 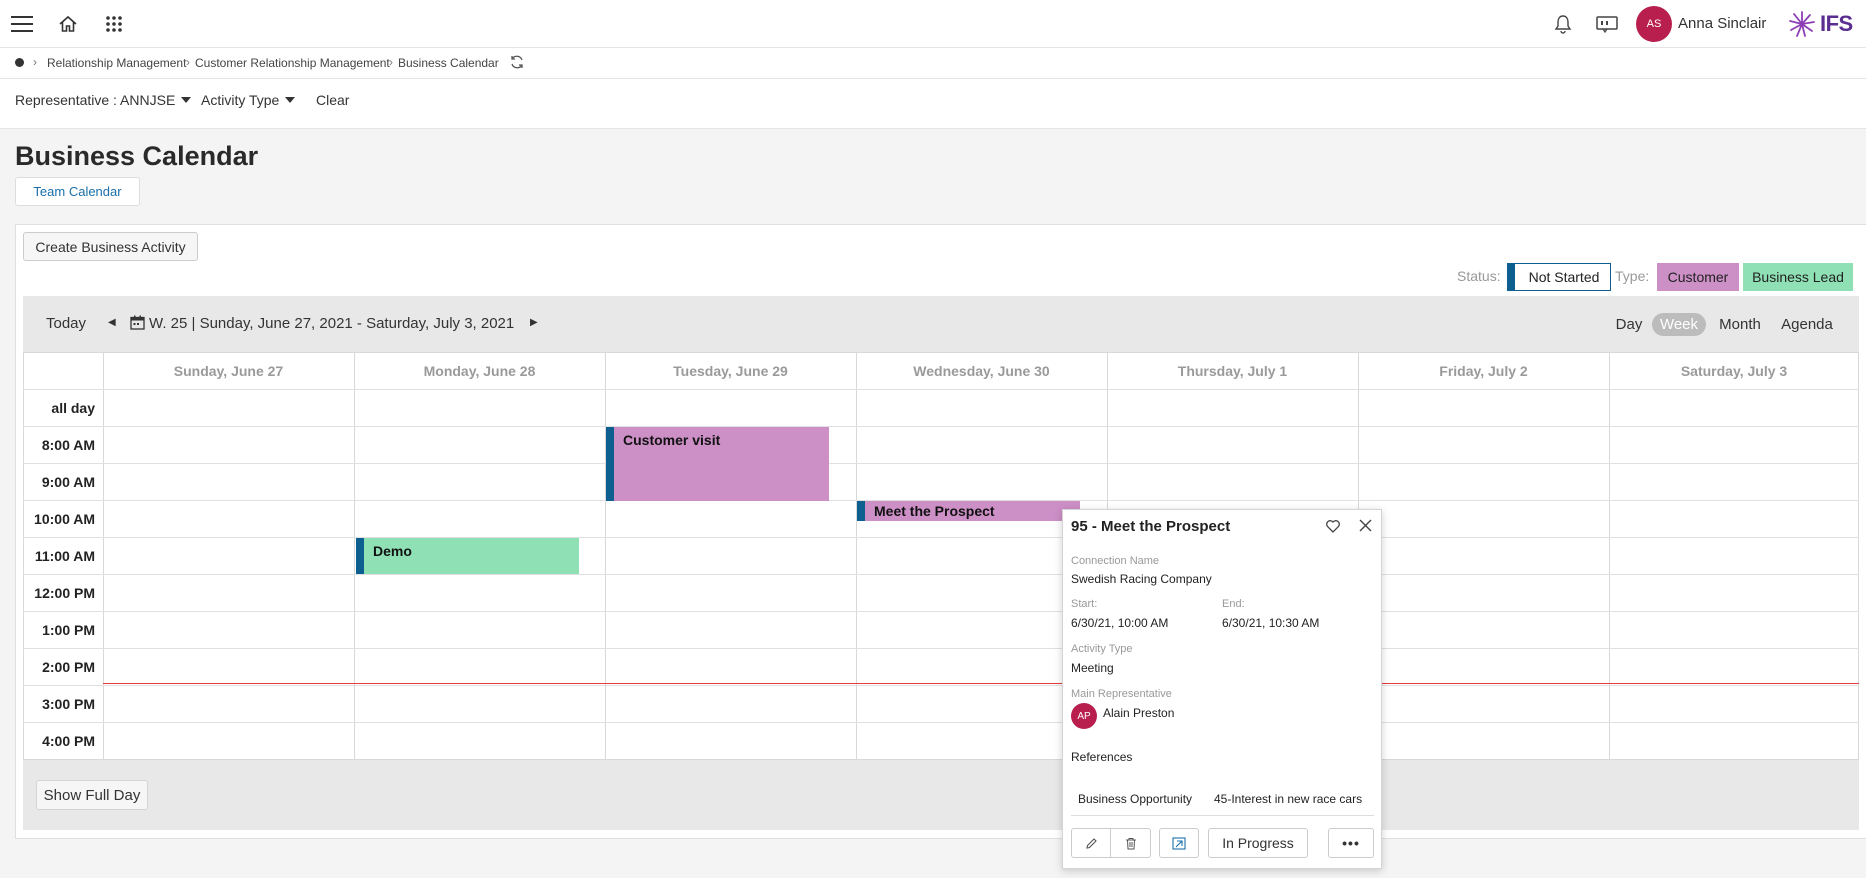 What do you see at coordinates (1807, 324) in the screenshot?
I see `view-agenda-button: Agenda` at bounding box center [1807, 324].